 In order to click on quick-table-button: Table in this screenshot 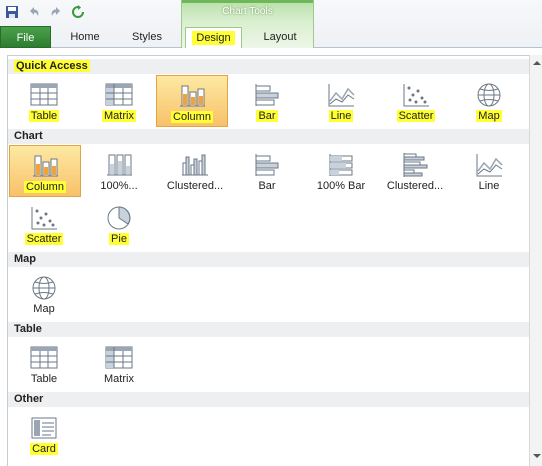, I will do `click(44, 101)`.